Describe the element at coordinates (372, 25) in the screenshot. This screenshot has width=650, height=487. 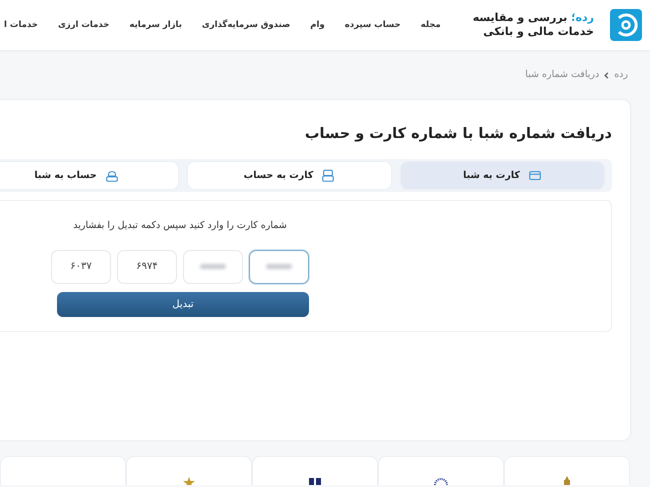
I see `nav-link: حساب سپرده` at that location.